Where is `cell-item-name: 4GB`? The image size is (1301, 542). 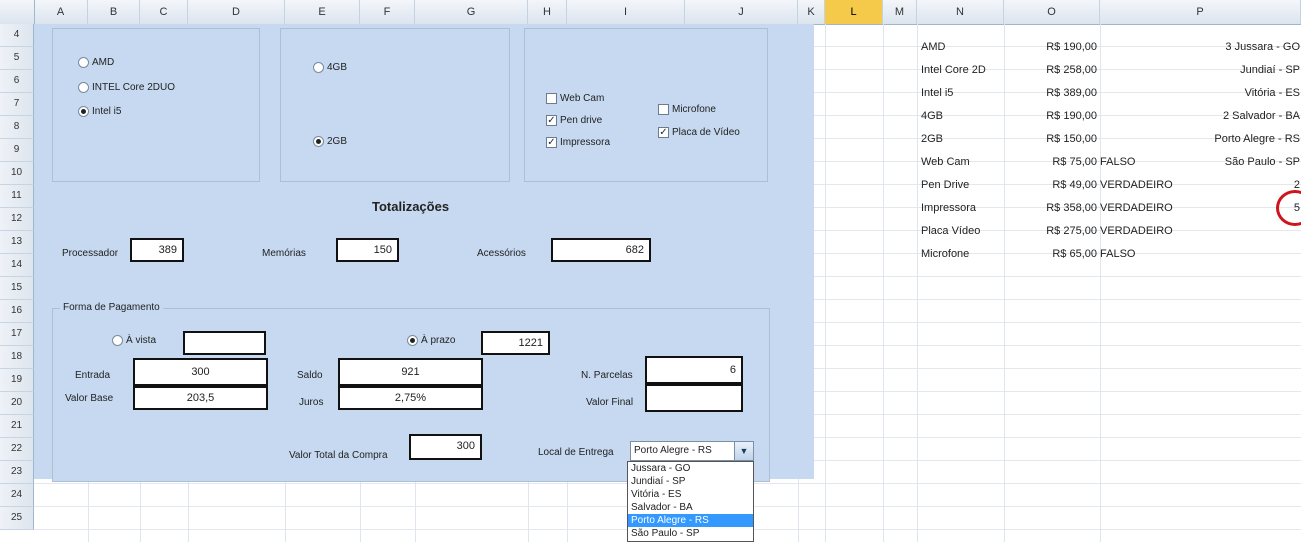 cell-item-name: 4GB is located at coordinates (932, 116).